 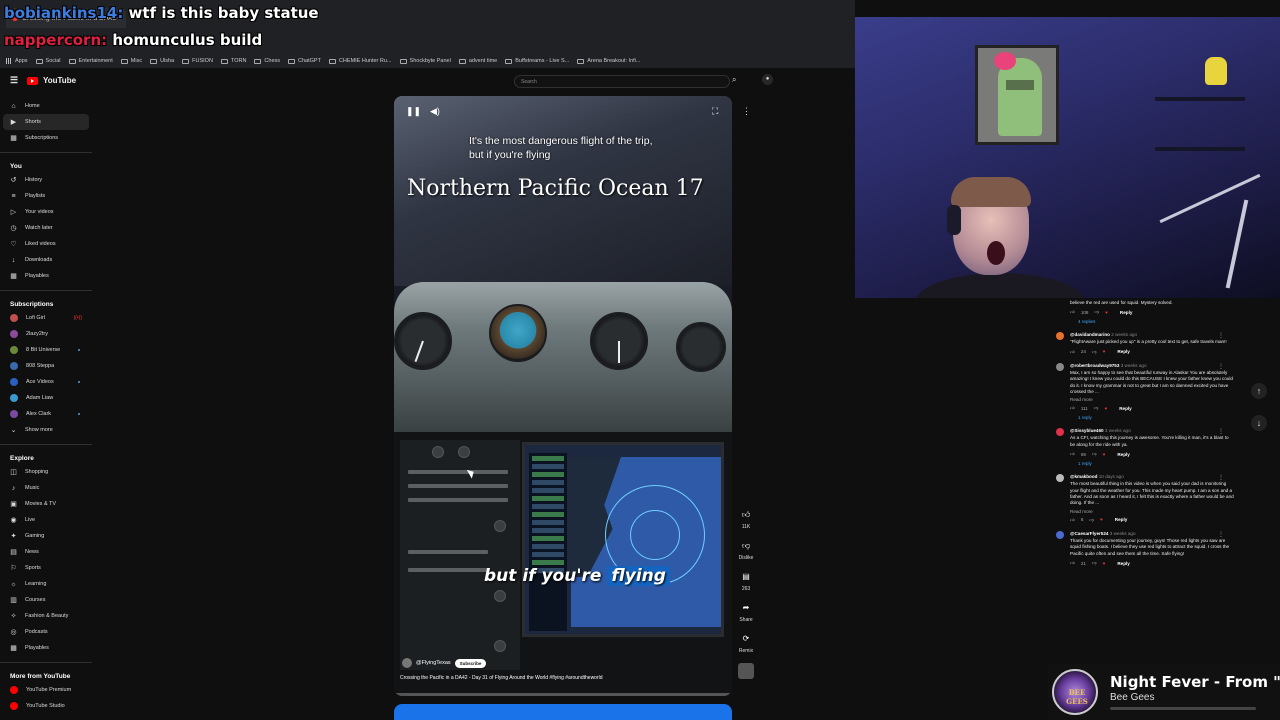 What do you see at coordinates (1090, 334) in the screenshot?
I see `comment-username: @davidandmarino` at bounding box center [1090, 334].